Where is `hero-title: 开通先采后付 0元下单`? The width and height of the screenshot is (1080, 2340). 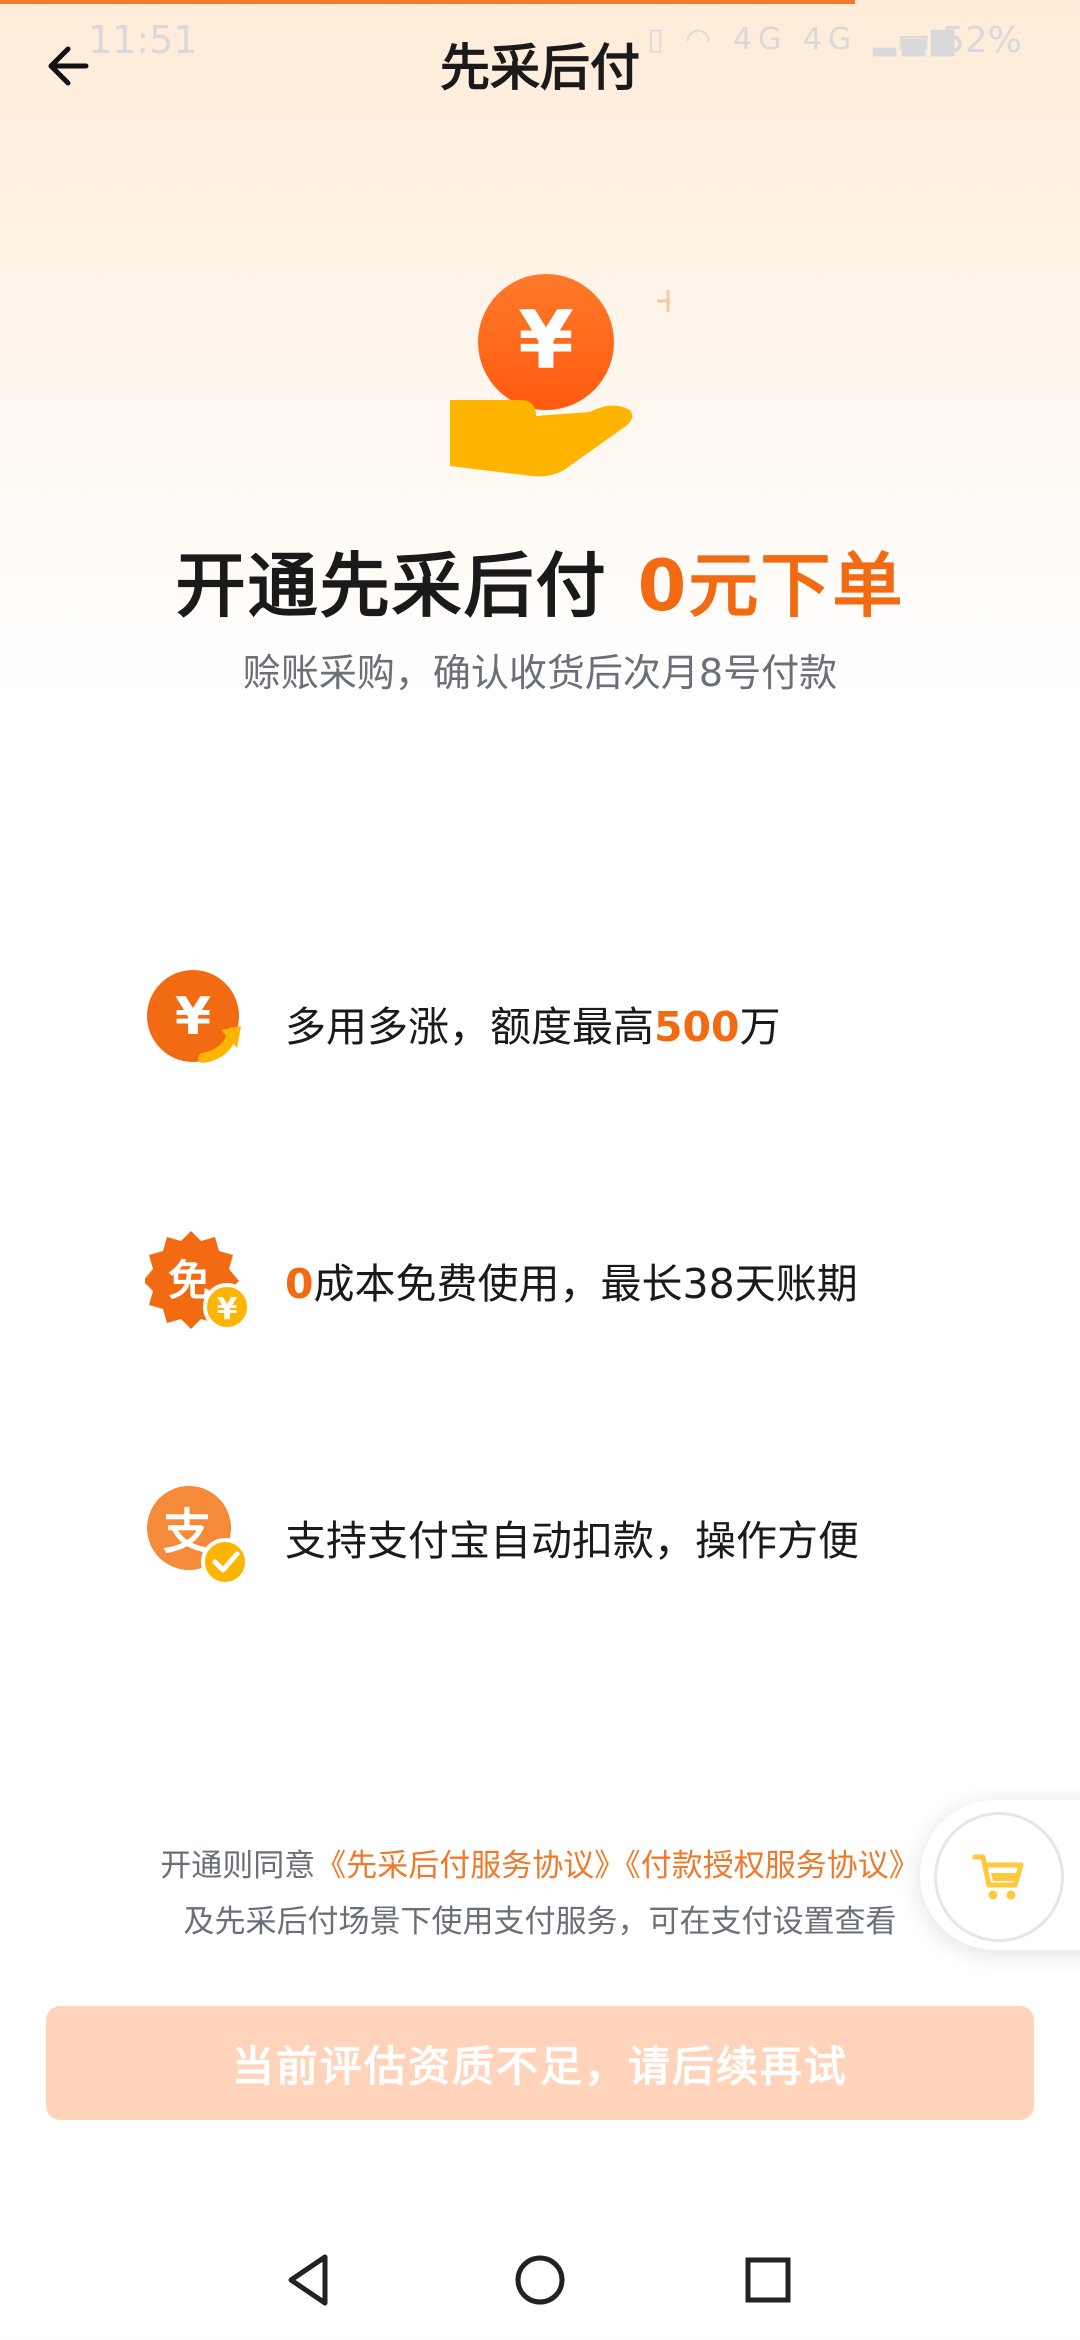 hero-title: 开通先采后付 0元下单 is located at coordinates (540, 580).